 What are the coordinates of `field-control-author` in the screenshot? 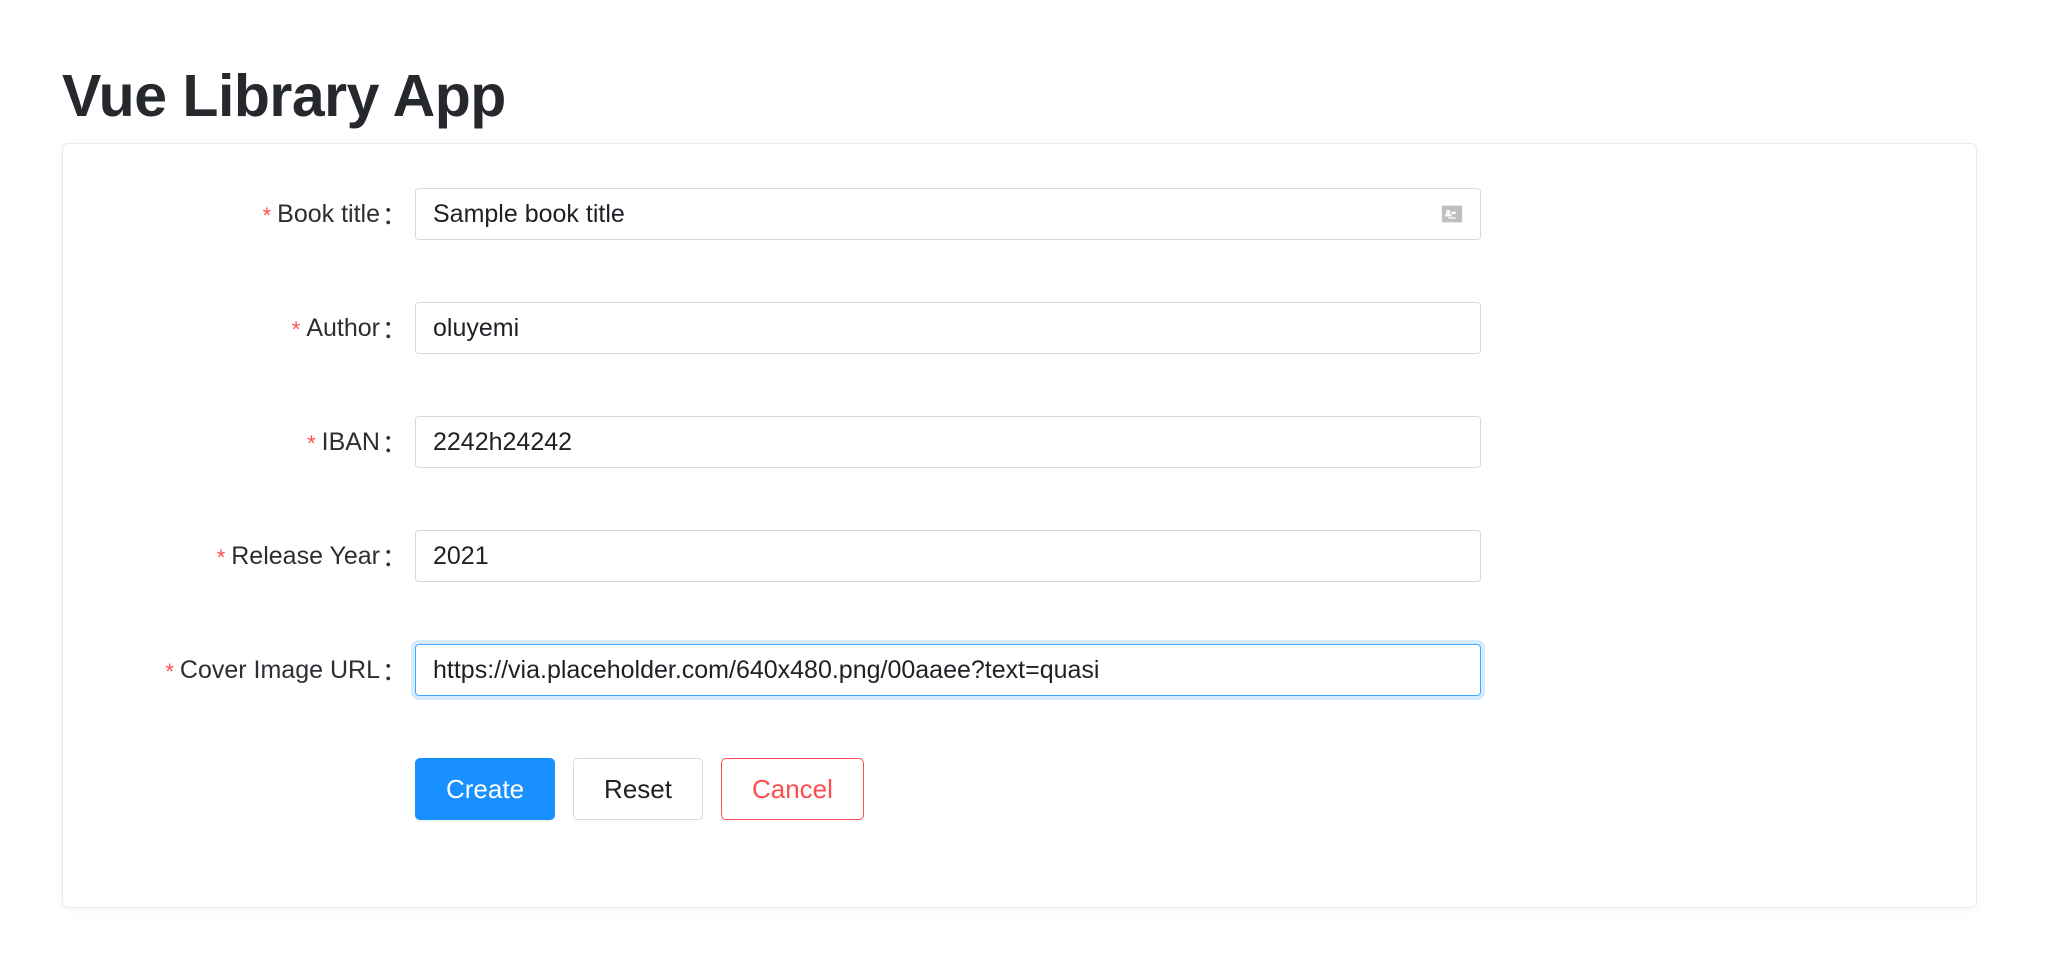 It's located at (948, 328).